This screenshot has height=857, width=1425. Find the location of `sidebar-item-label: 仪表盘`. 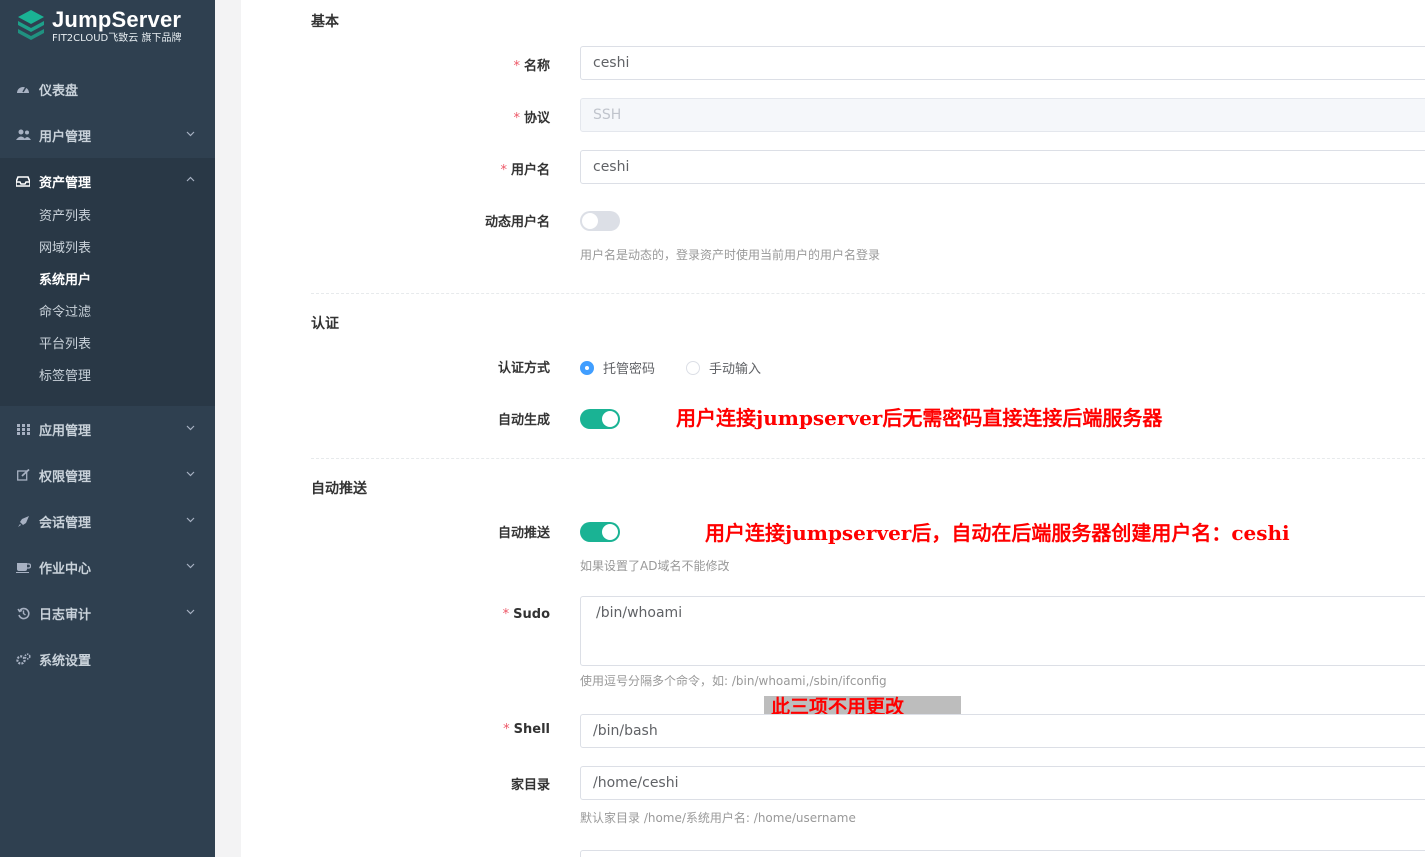

sidebar-item-label: 仪表盘 is located at coordinates (59, 91).